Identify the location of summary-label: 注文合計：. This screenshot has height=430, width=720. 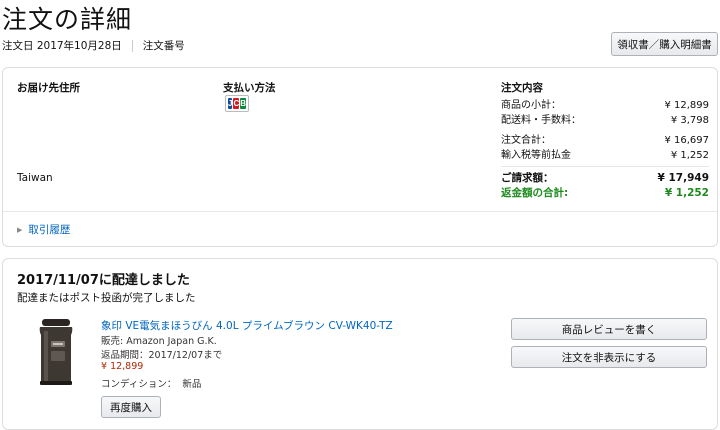
(526, 140).